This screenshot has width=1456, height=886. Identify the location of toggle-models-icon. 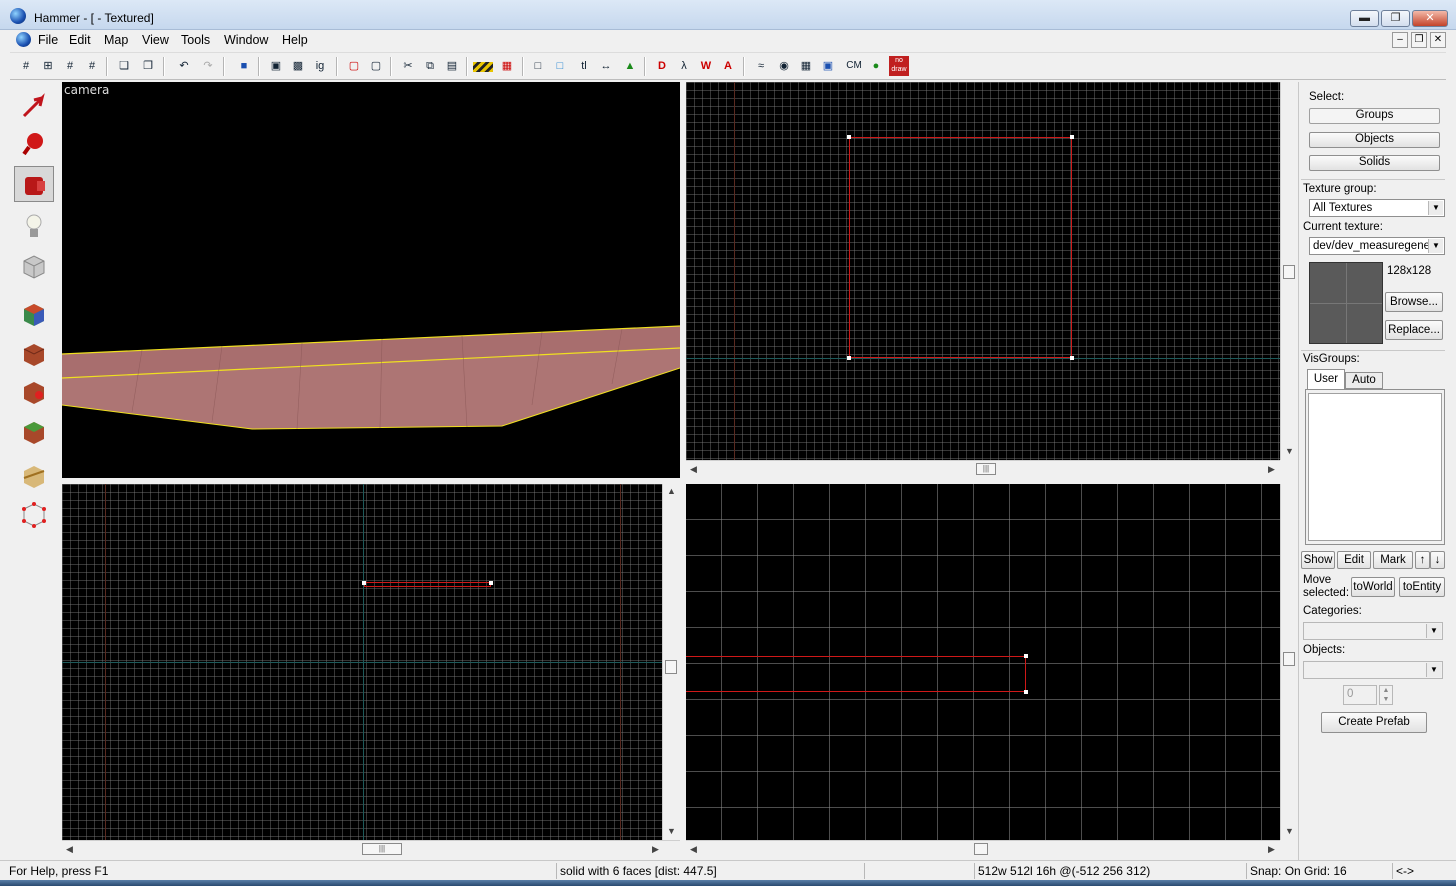
(483, 67).